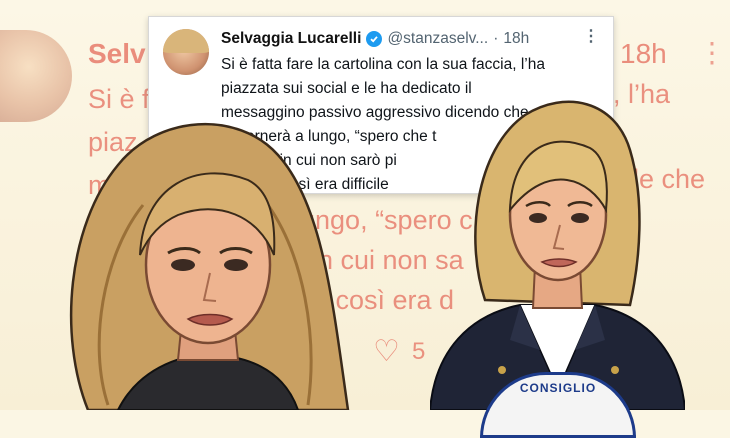  What do you see at coordinates (291, 39) in the screenshot?
I see `author-name: Selvaggia Lucarelli` at bounding box center [291, 39].